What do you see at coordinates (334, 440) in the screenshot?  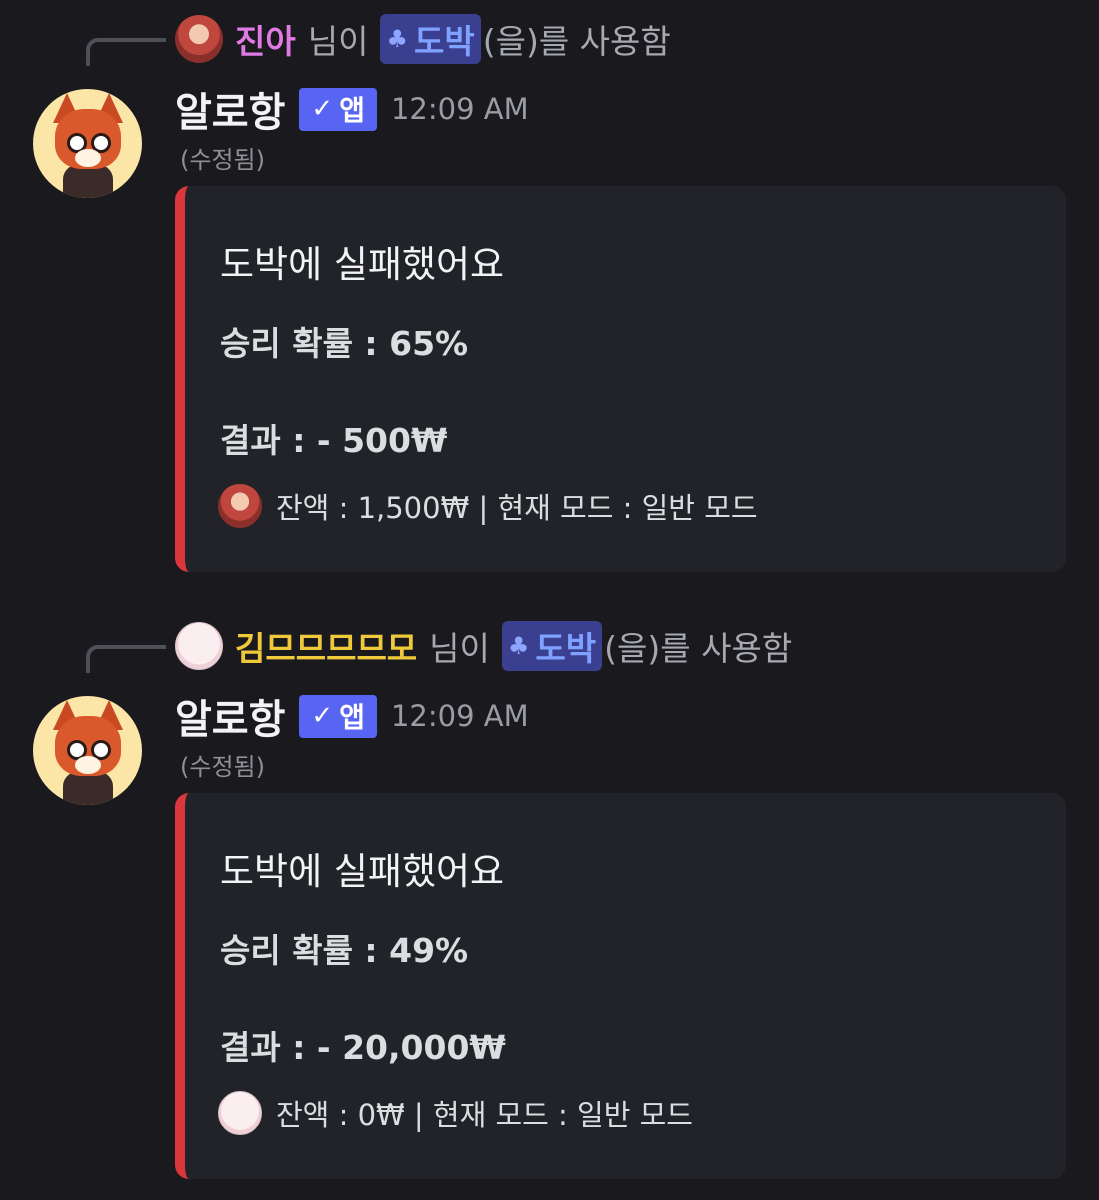 I see `embed-result: 결과 : - 500₩` at bounding box center [334, 440].